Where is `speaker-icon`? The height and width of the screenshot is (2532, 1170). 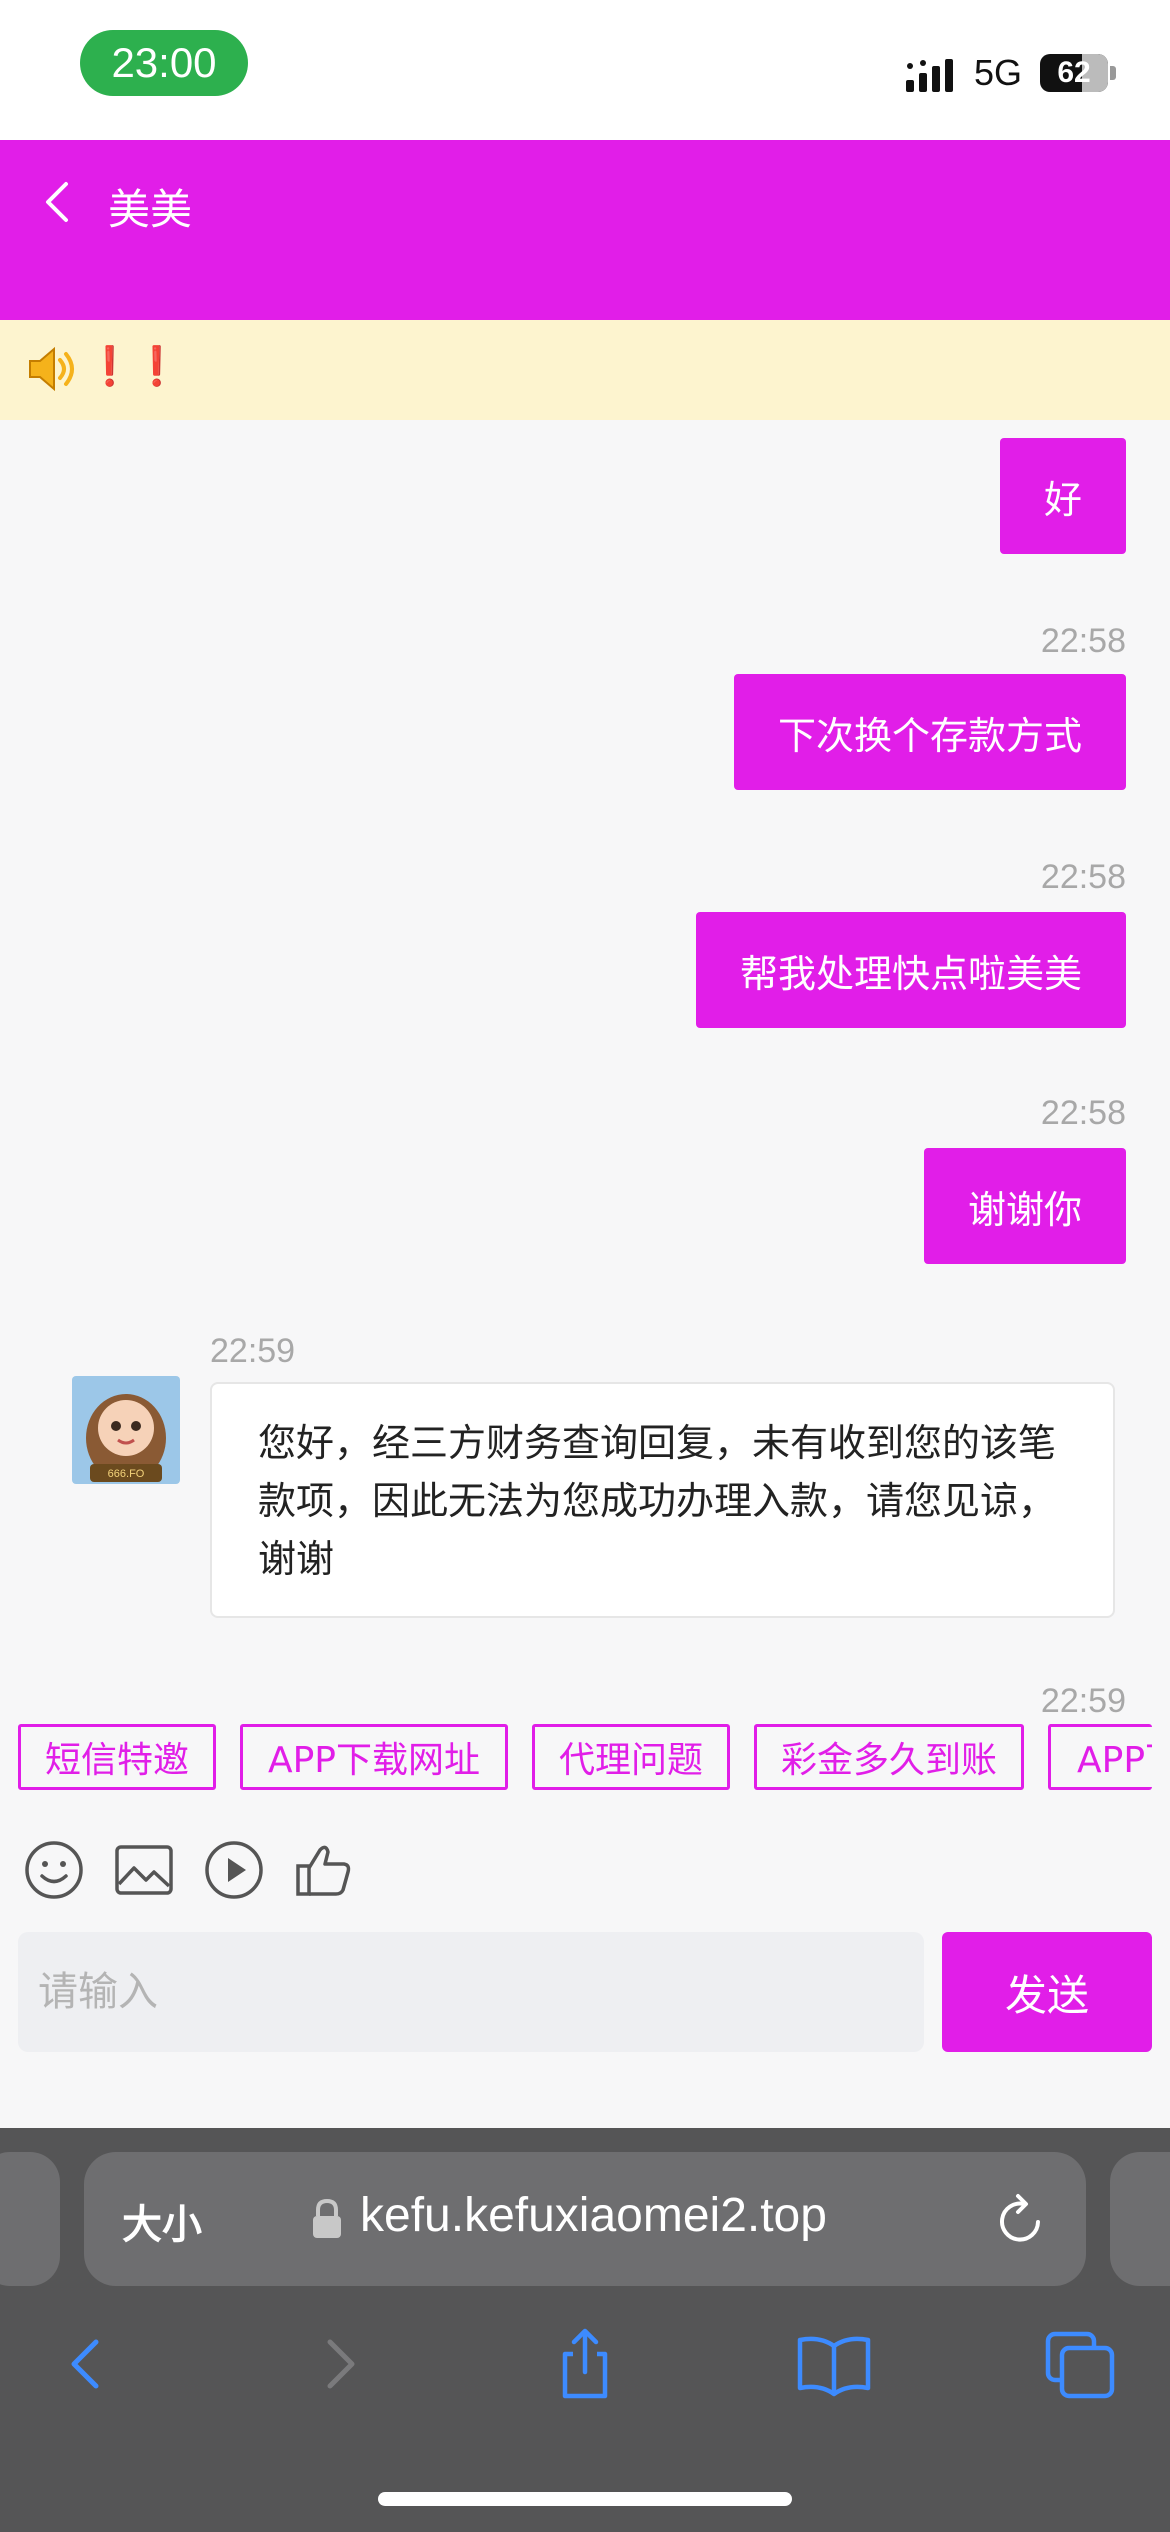
speaker-icon is located at coordinates (51, 369).